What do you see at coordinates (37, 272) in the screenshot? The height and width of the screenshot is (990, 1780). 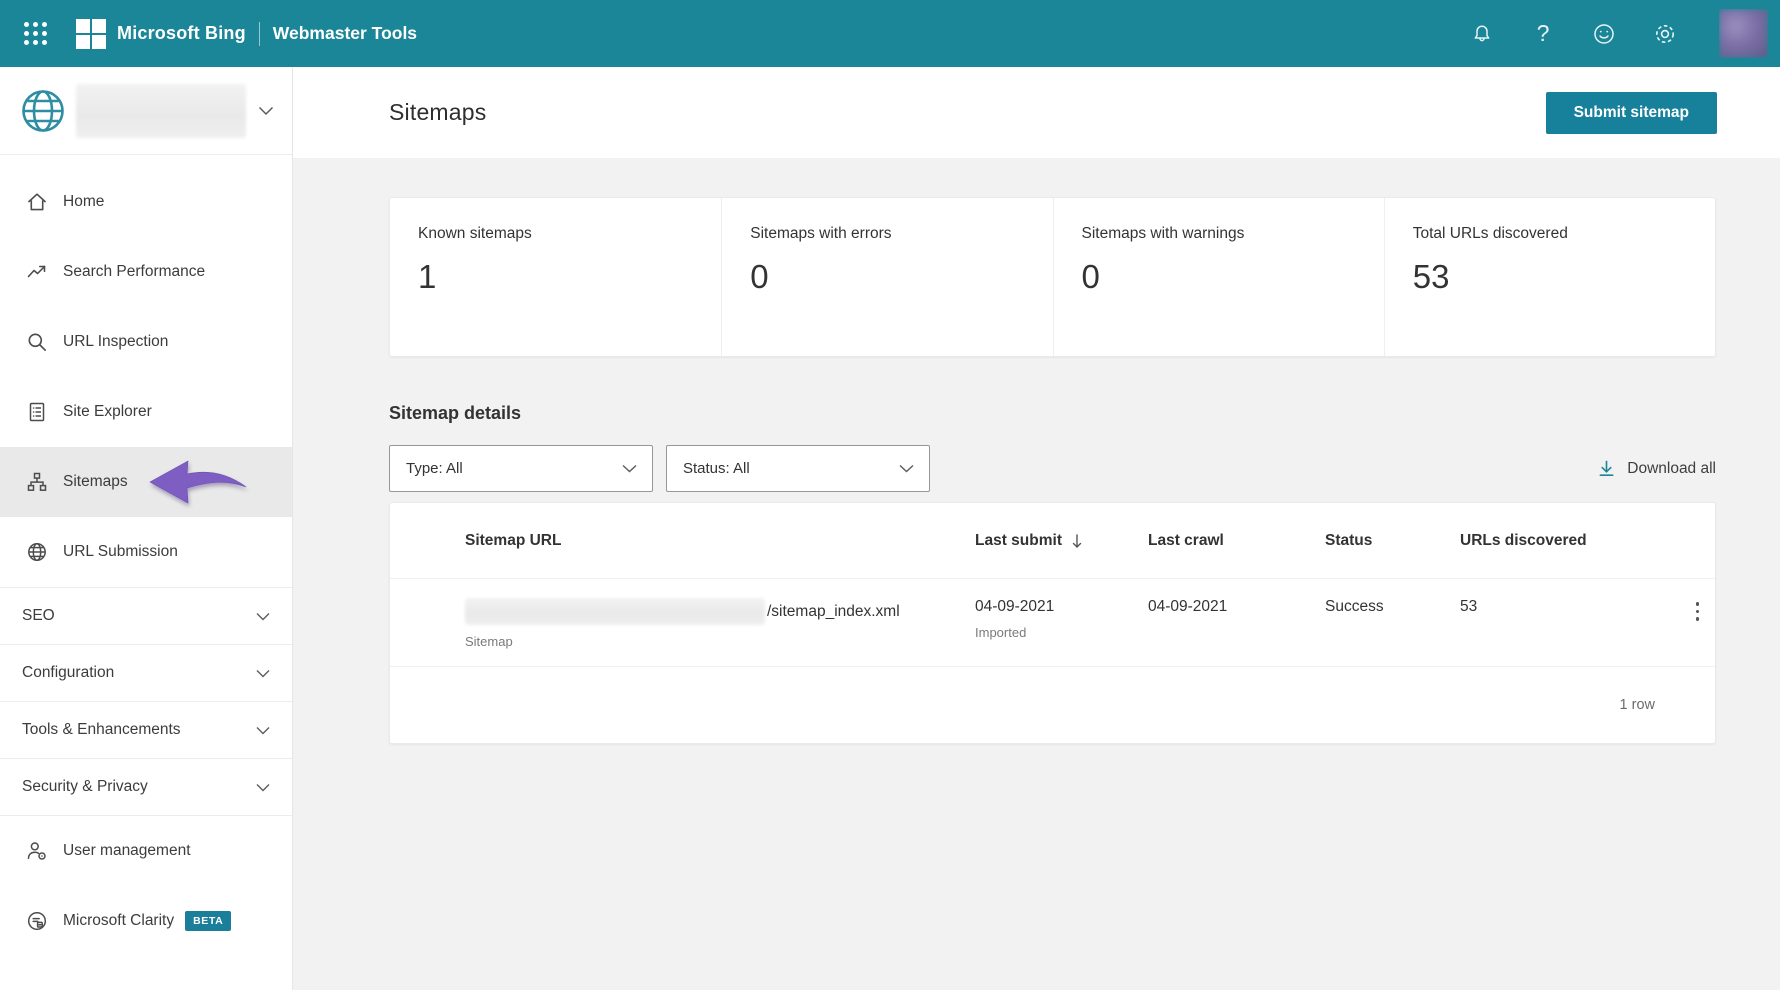 I see `trending-up-icon` at bounding box center [37, 272].